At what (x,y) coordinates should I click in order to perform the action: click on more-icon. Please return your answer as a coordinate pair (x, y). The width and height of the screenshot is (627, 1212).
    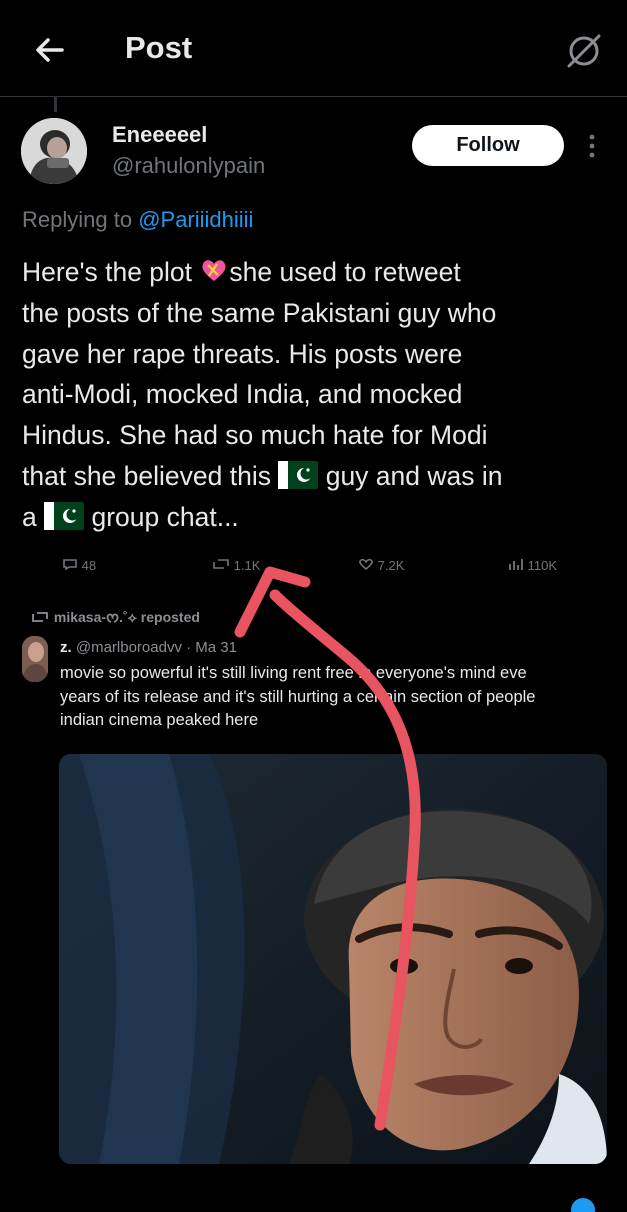
    Looking at the image, I should click on (592, 146).